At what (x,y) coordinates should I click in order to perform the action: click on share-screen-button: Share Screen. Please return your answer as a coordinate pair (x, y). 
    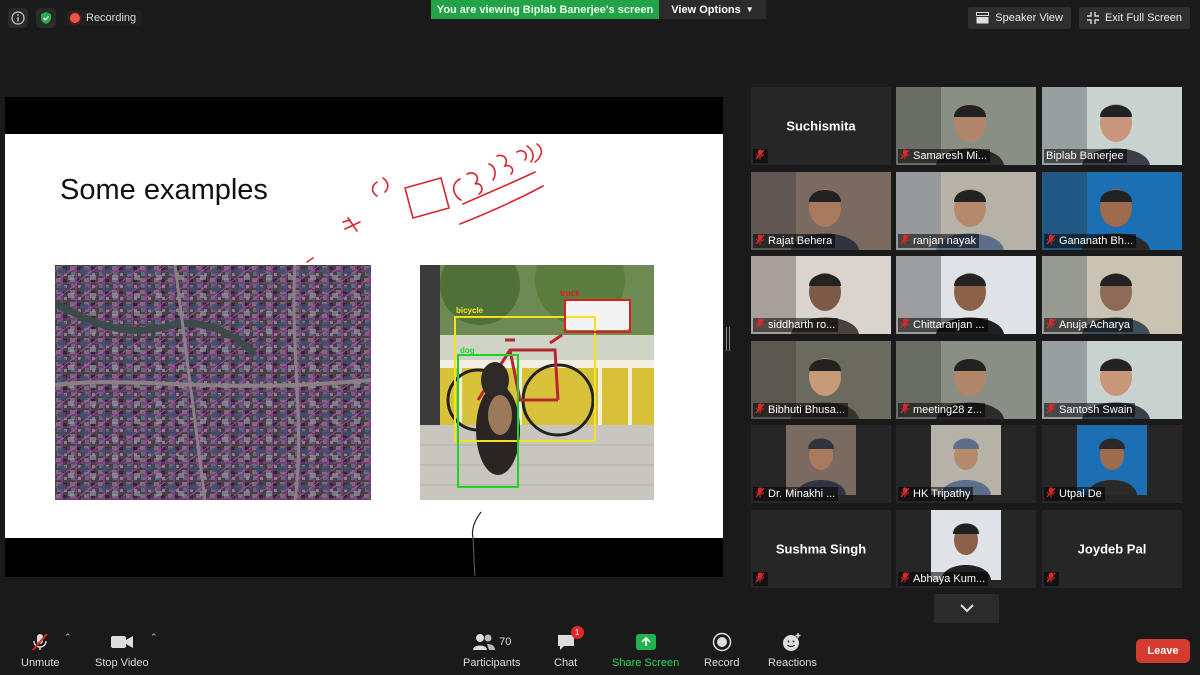
    Looking at the image, I should click on (645, 650).